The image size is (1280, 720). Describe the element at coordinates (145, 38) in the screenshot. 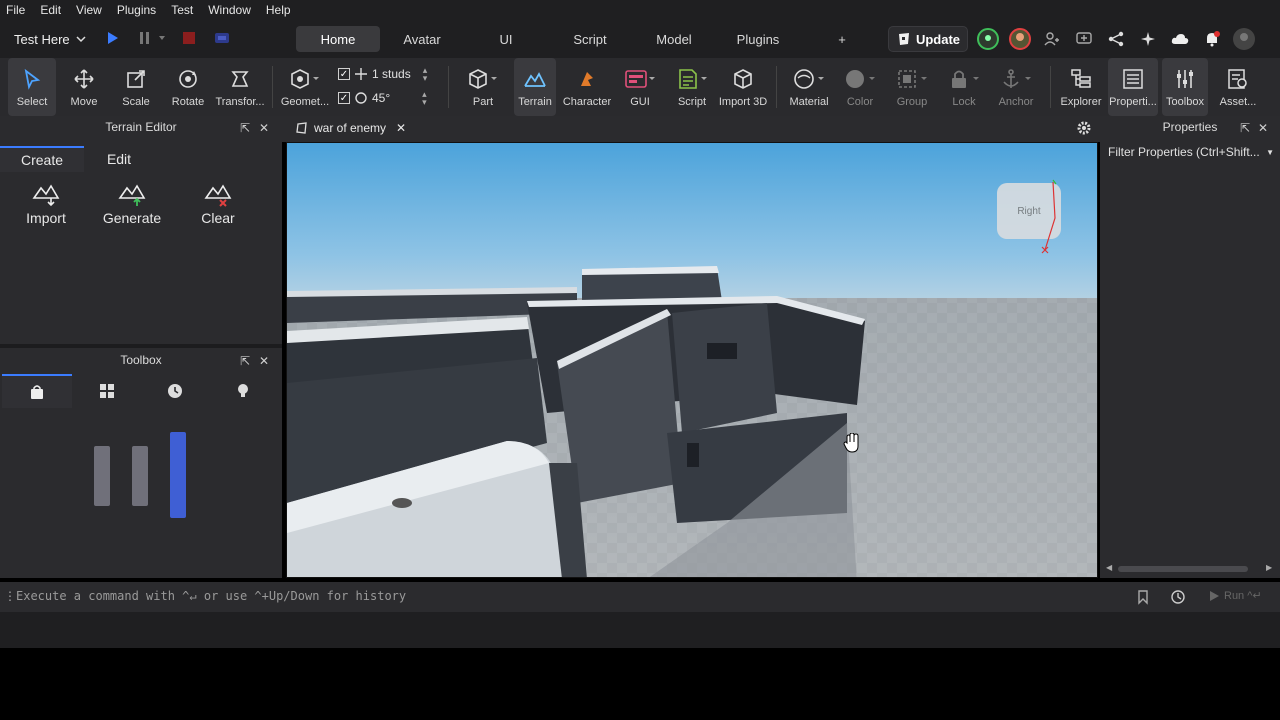

I see `pause-icon` at that location.